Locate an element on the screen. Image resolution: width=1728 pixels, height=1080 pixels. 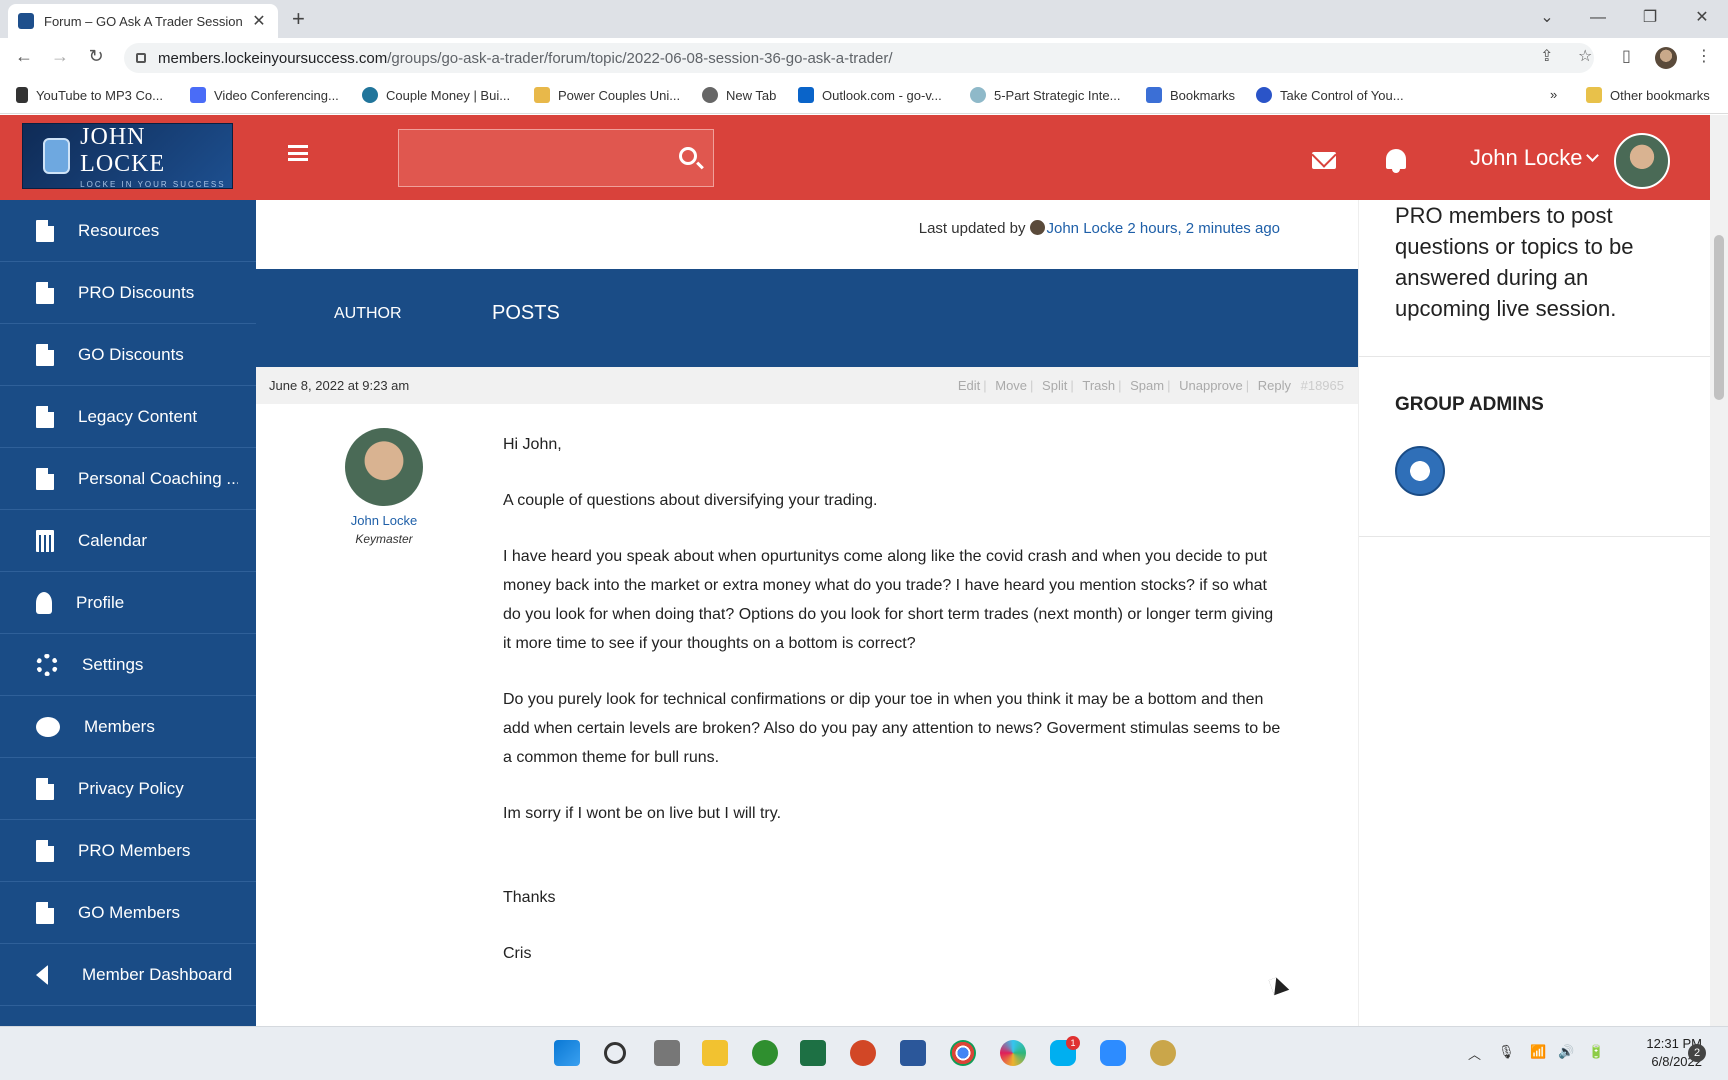
search-input is located at coordinates (556, 158).